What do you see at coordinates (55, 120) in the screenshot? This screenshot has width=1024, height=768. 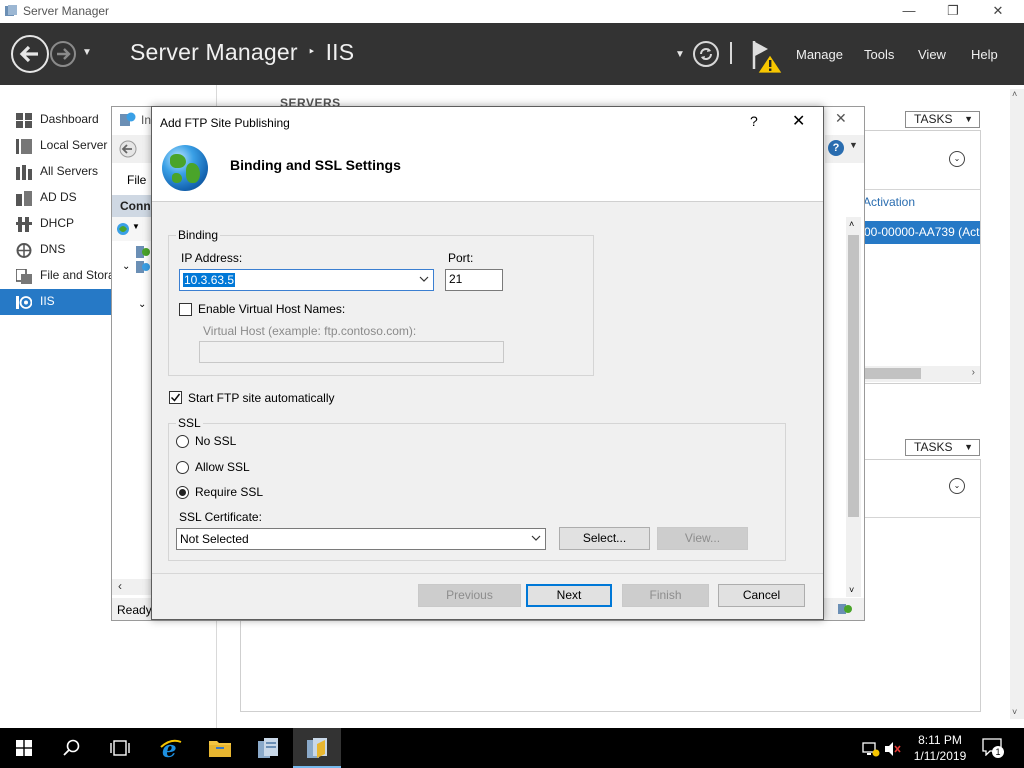 I see `sidebar-item-dashboard: Dashboard` at bounding box center [55, 120].